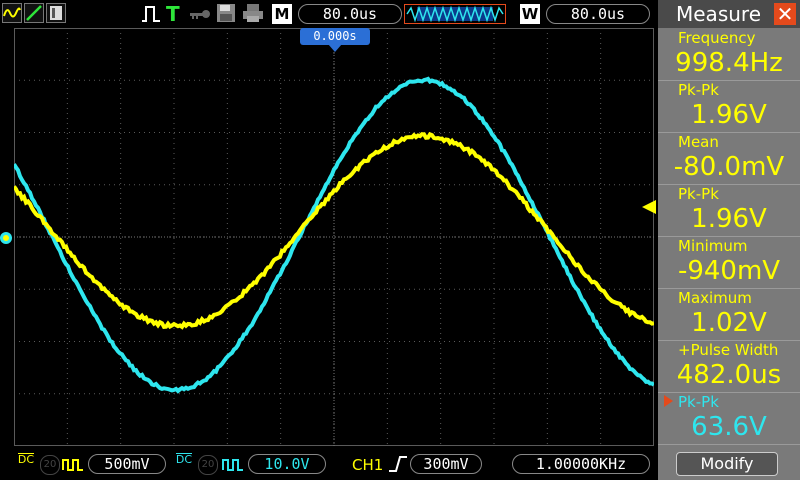 The height and width of the screenshot is (480, 800). Describe the element at coordinates (12, 13) in the screenshot. I see `ch1-wave-icon` at that location.